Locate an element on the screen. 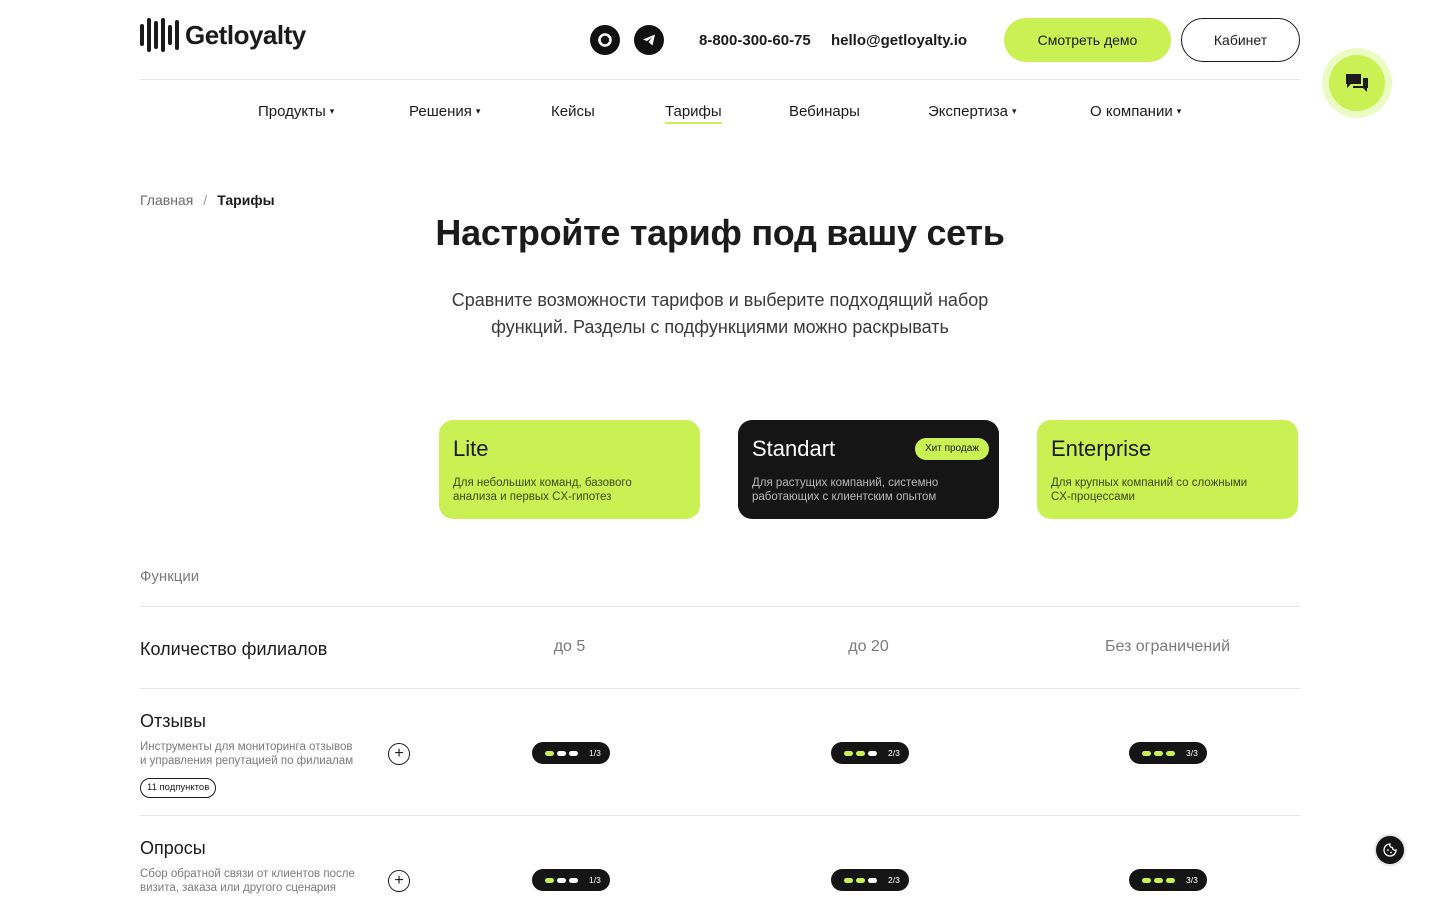  chat-button is located at coordinates (1357, 83).